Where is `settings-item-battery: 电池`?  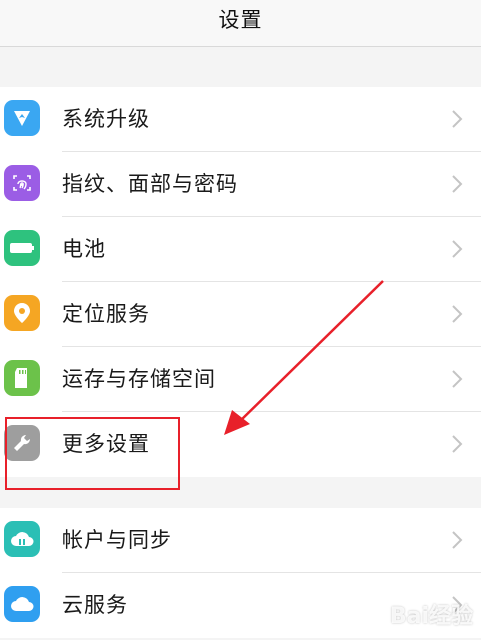 settings-item-battery: 电池 is located at coordinates (240, 249).